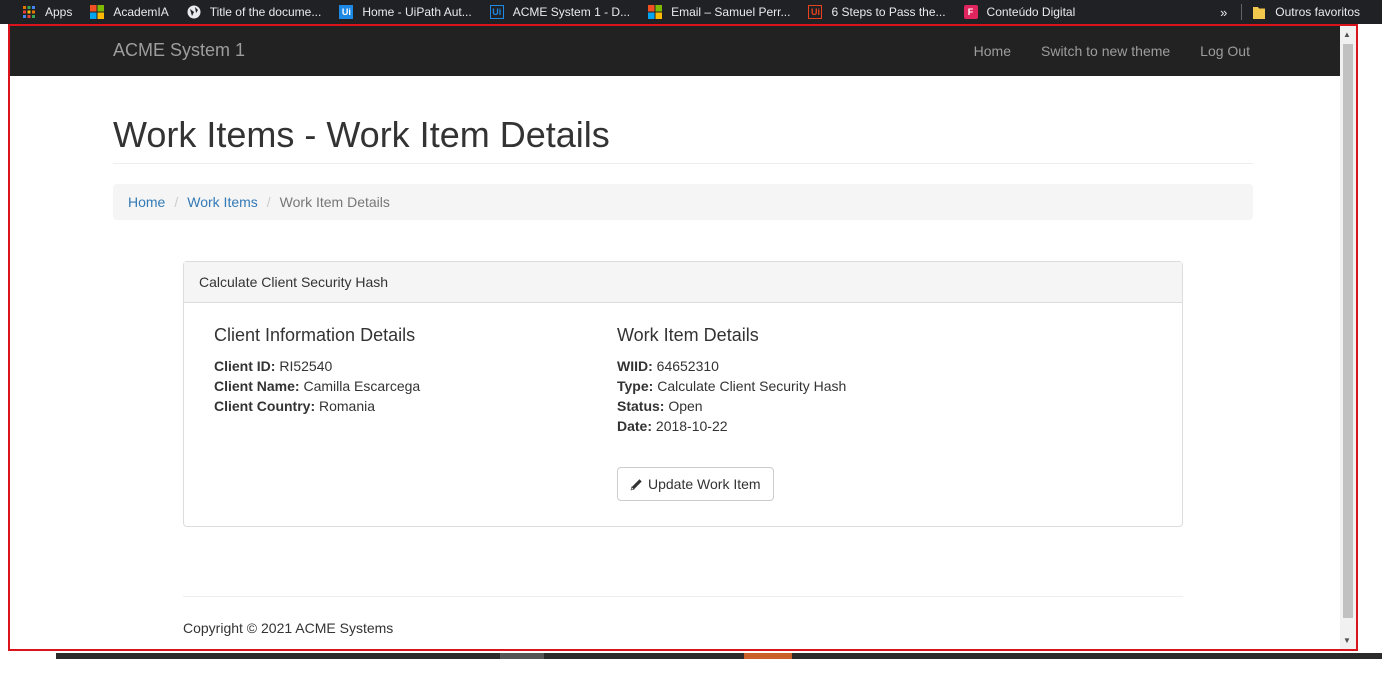  I want to click on navbar-brand: ACME System 1, so click(179, 50).